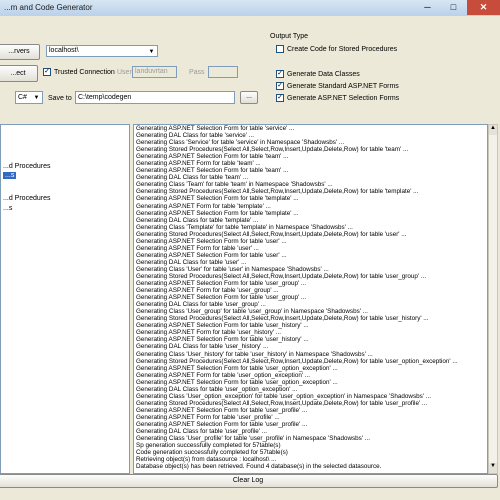  Describe the element at coordinates (323, 74) in the screenshot. I see `generate-data-classes-label: Generate Data Classes` at that location.